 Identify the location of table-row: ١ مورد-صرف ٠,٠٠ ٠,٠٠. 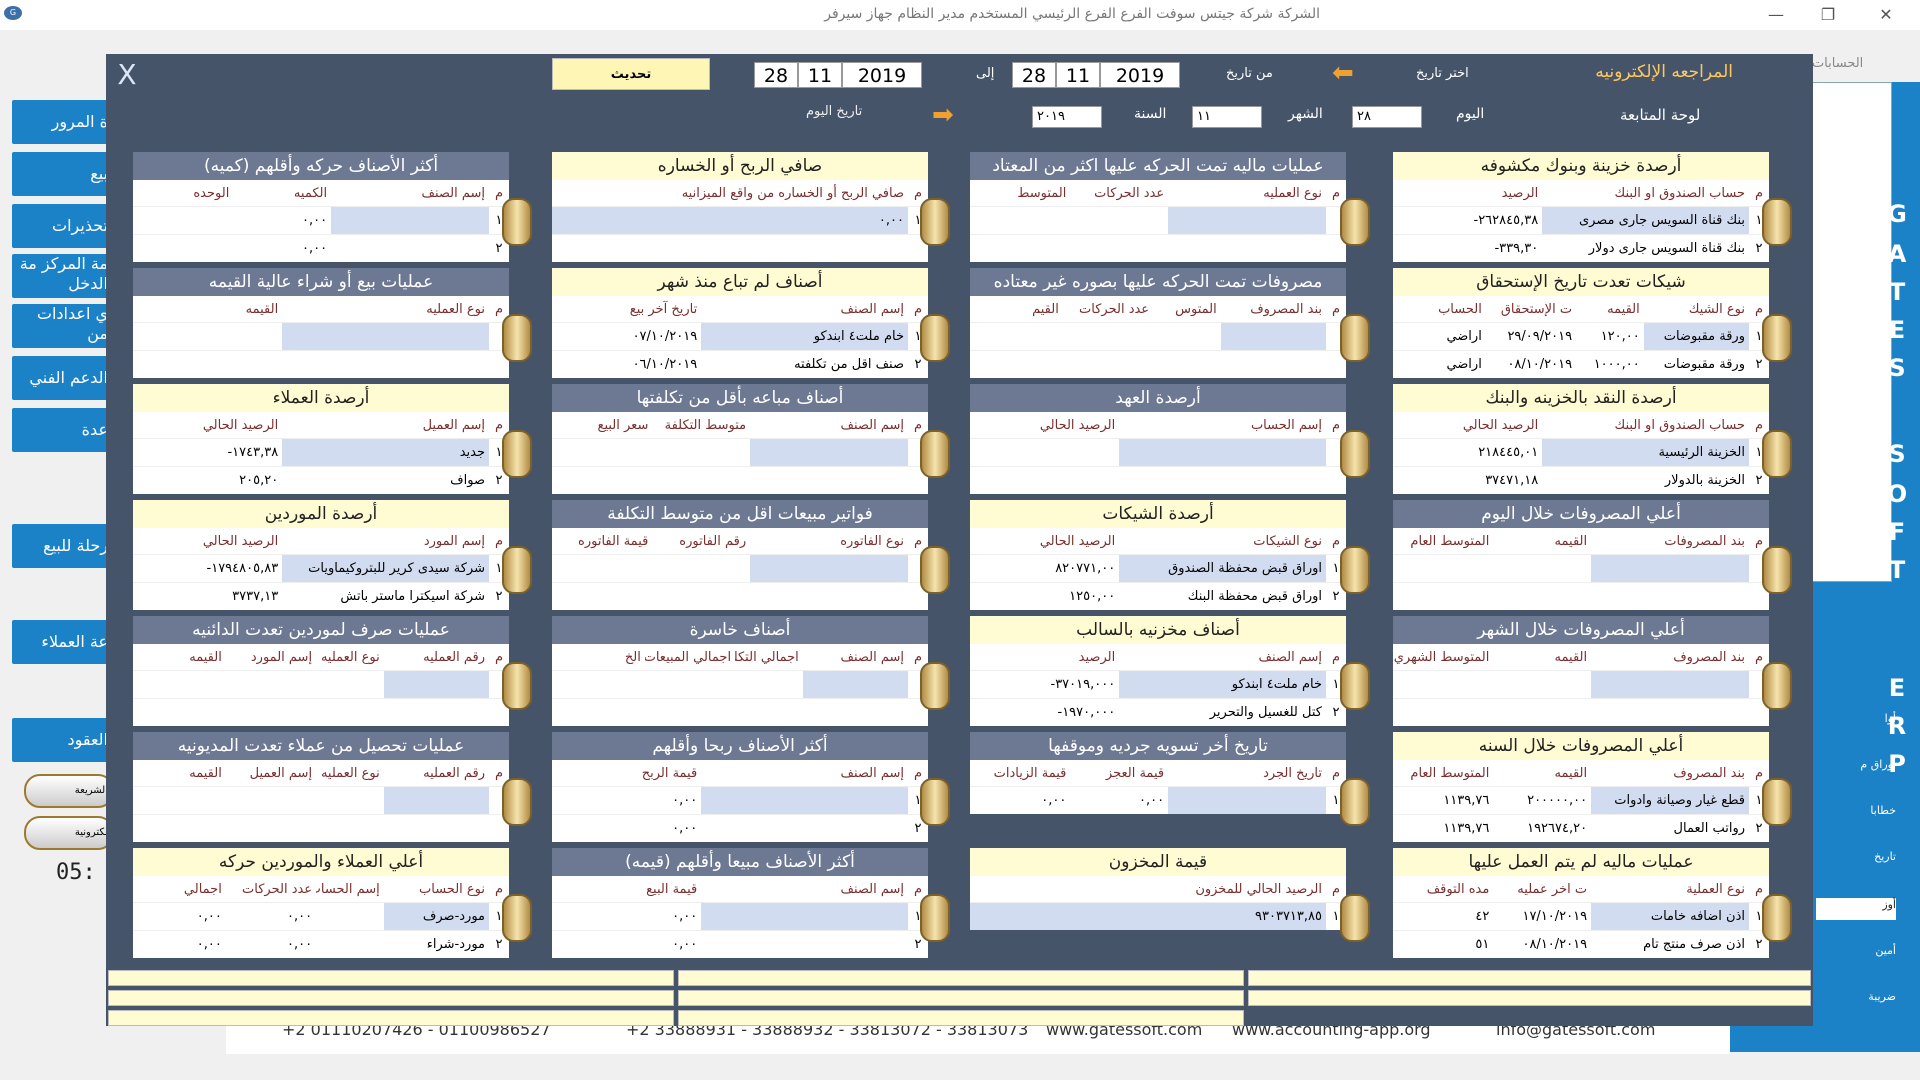
(321, 916).